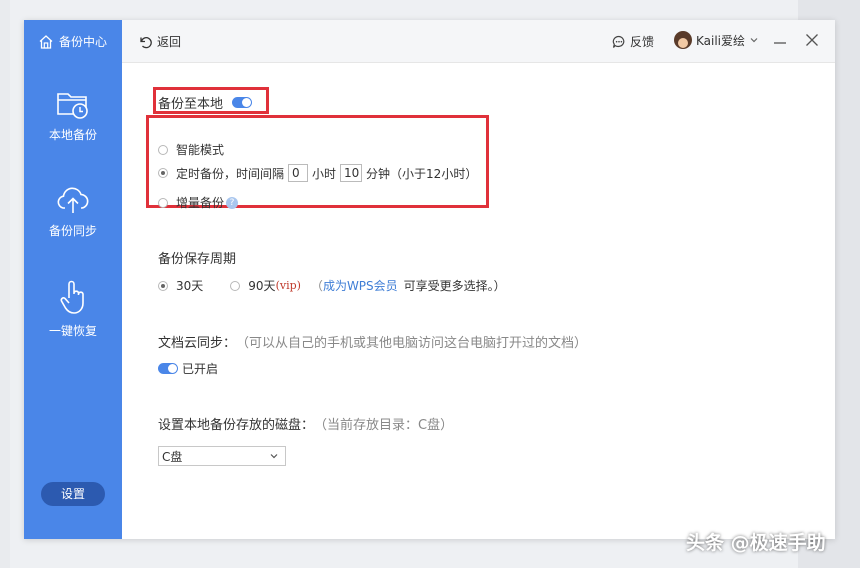 Image resolution: width=860 pixels, height=568 pixels. What do you see at coordinates (163, 285) in the screenshot?
I see `radio-30-days` at bounding box center [163, 285].